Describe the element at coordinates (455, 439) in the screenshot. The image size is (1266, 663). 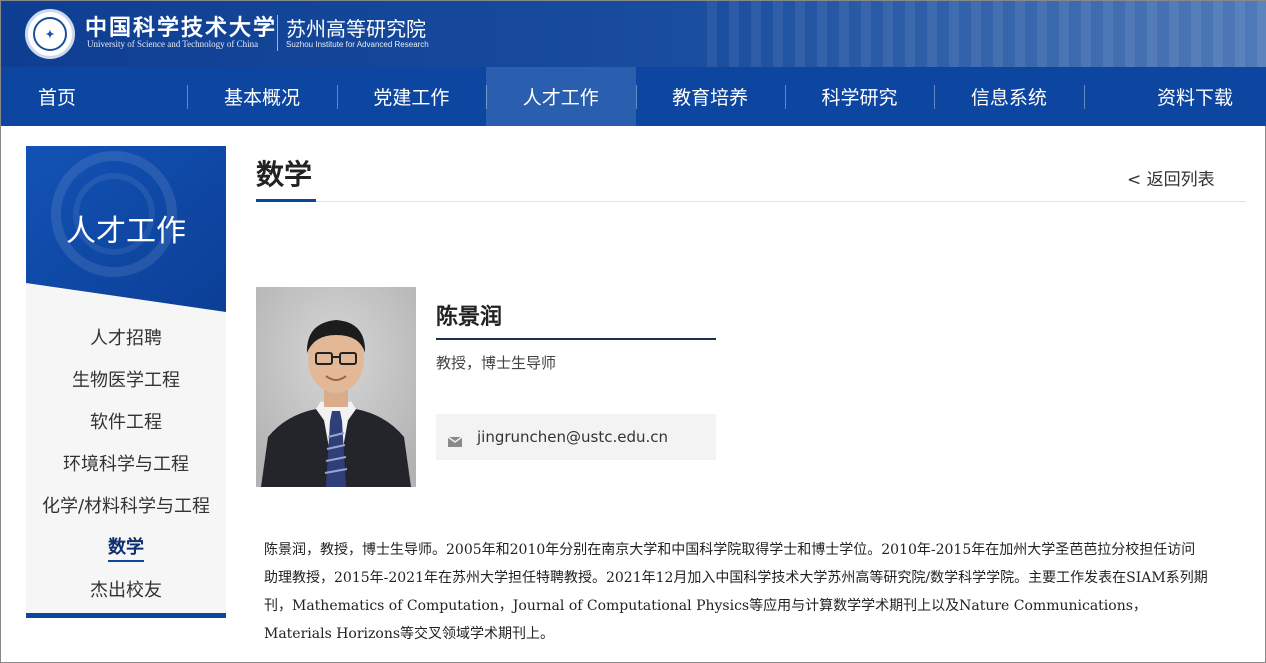
I see `mail-icon` at that location.